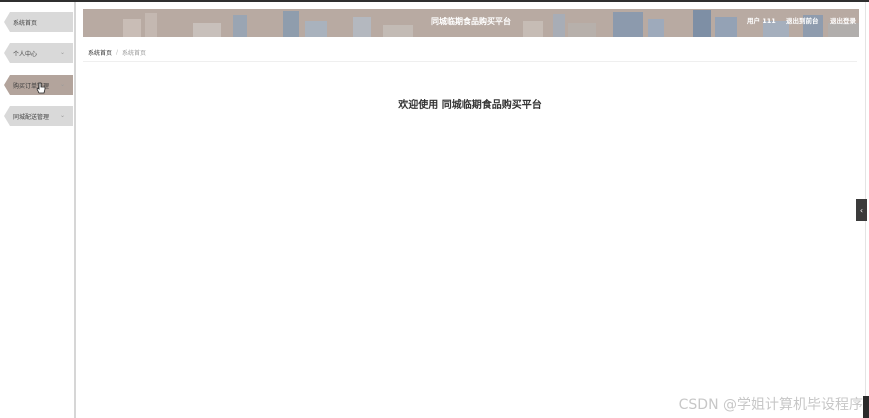  Describe the element at coordinates (25, 23) in the screenshot. I see `sidebar-item-label: 系统首页` at that location.